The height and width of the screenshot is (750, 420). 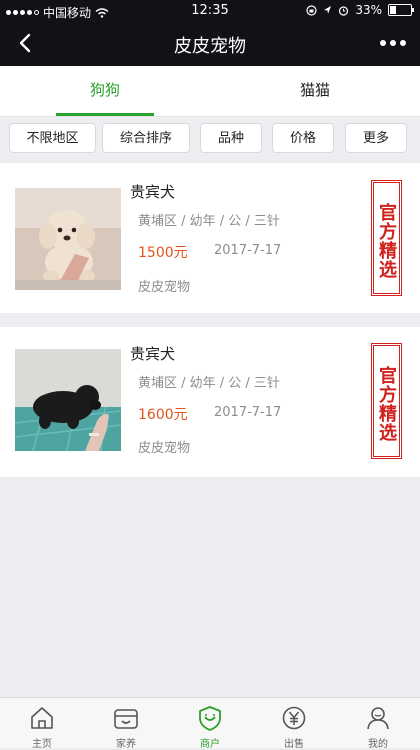 What do you see at coordinates (294, 744) in the screenshot?
I see `bottom-tab-label: 出售` at bounding box center [294, 744].